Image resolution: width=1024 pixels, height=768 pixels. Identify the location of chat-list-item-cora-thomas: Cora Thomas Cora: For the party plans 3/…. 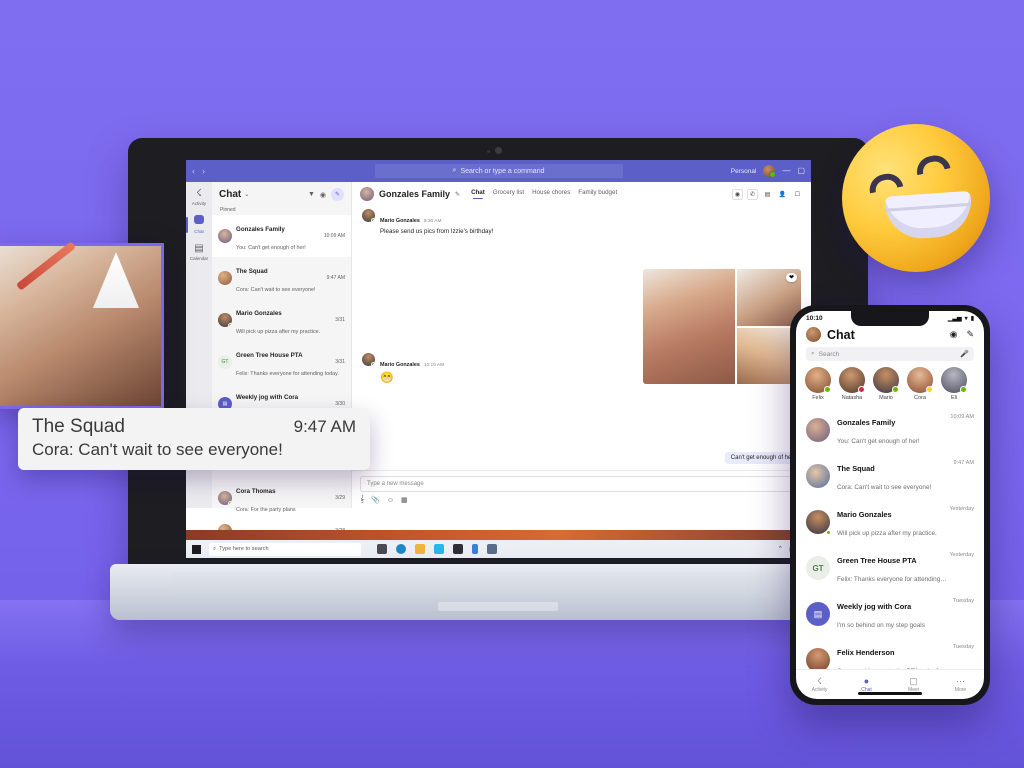
(281, 498).